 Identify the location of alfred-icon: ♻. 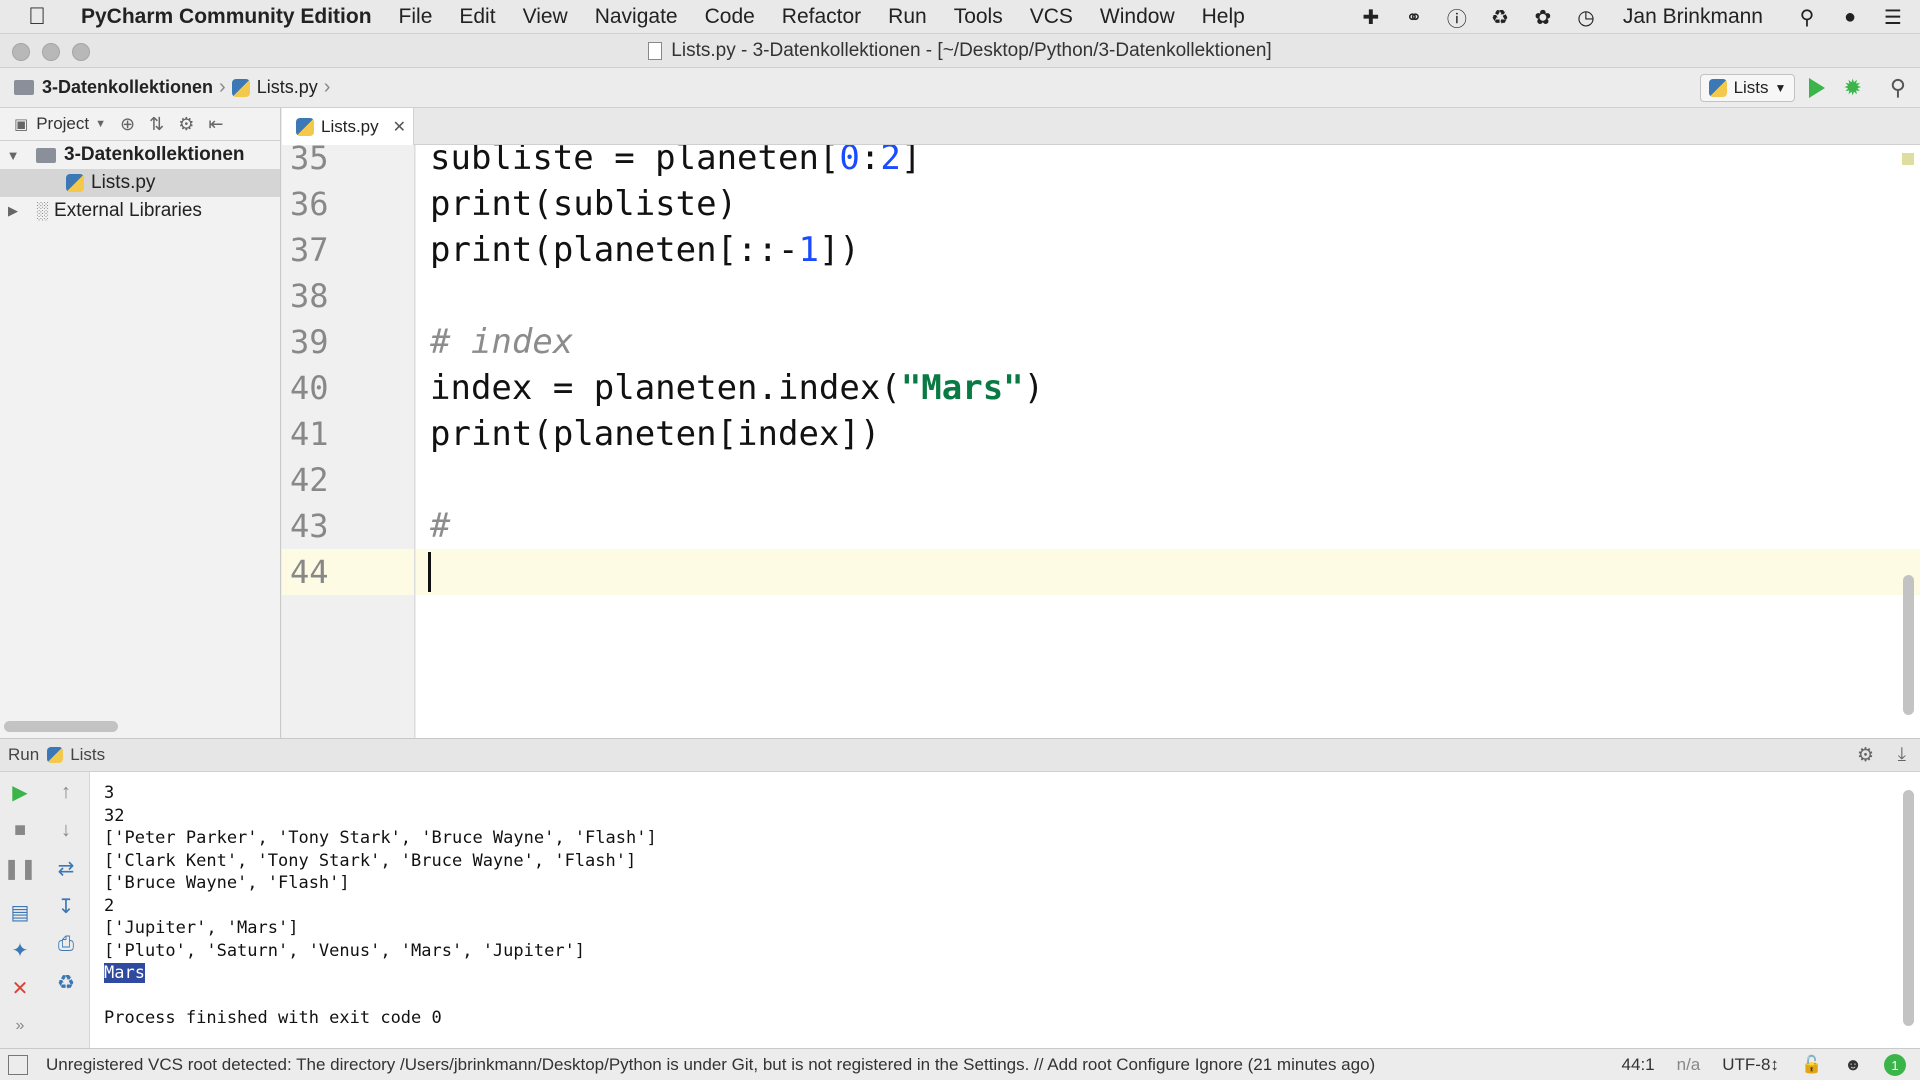
(1500, 17).